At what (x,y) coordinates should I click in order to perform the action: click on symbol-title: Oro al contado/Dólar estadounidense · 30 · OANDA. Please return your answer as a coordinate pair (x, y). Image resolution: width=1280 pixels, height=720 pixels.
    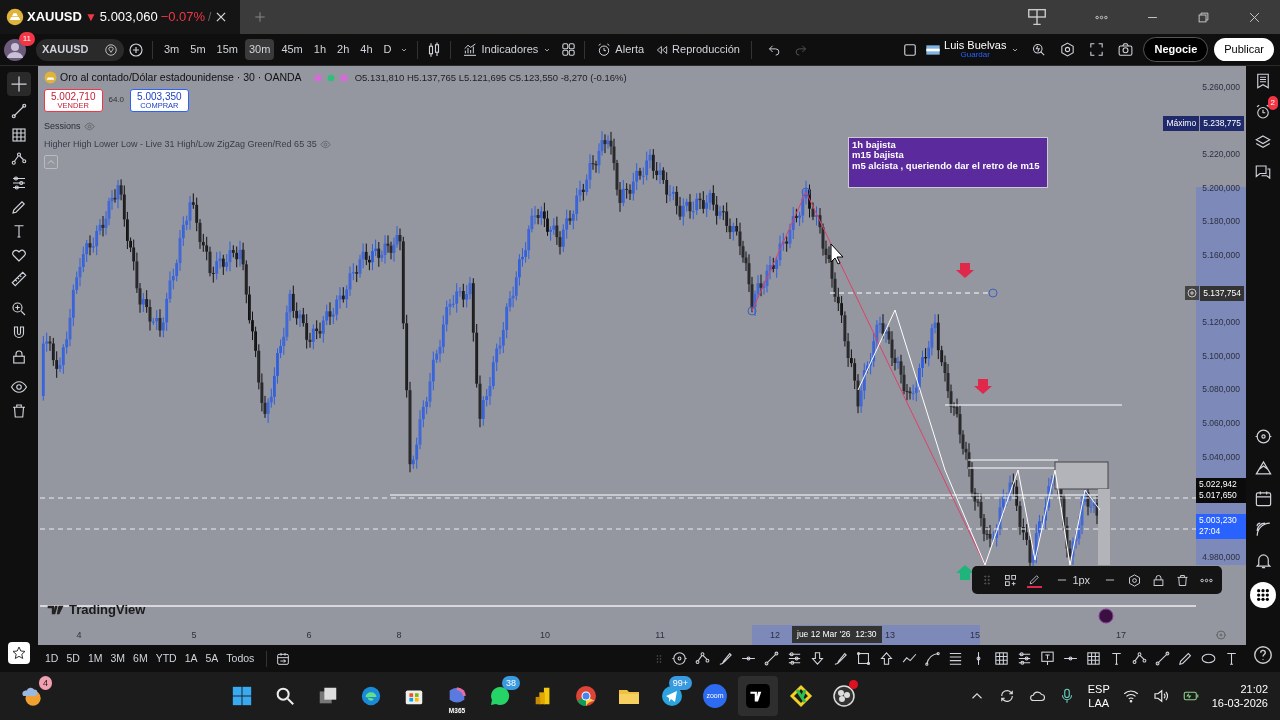
    Looking at the image, I should click on (181, 77).